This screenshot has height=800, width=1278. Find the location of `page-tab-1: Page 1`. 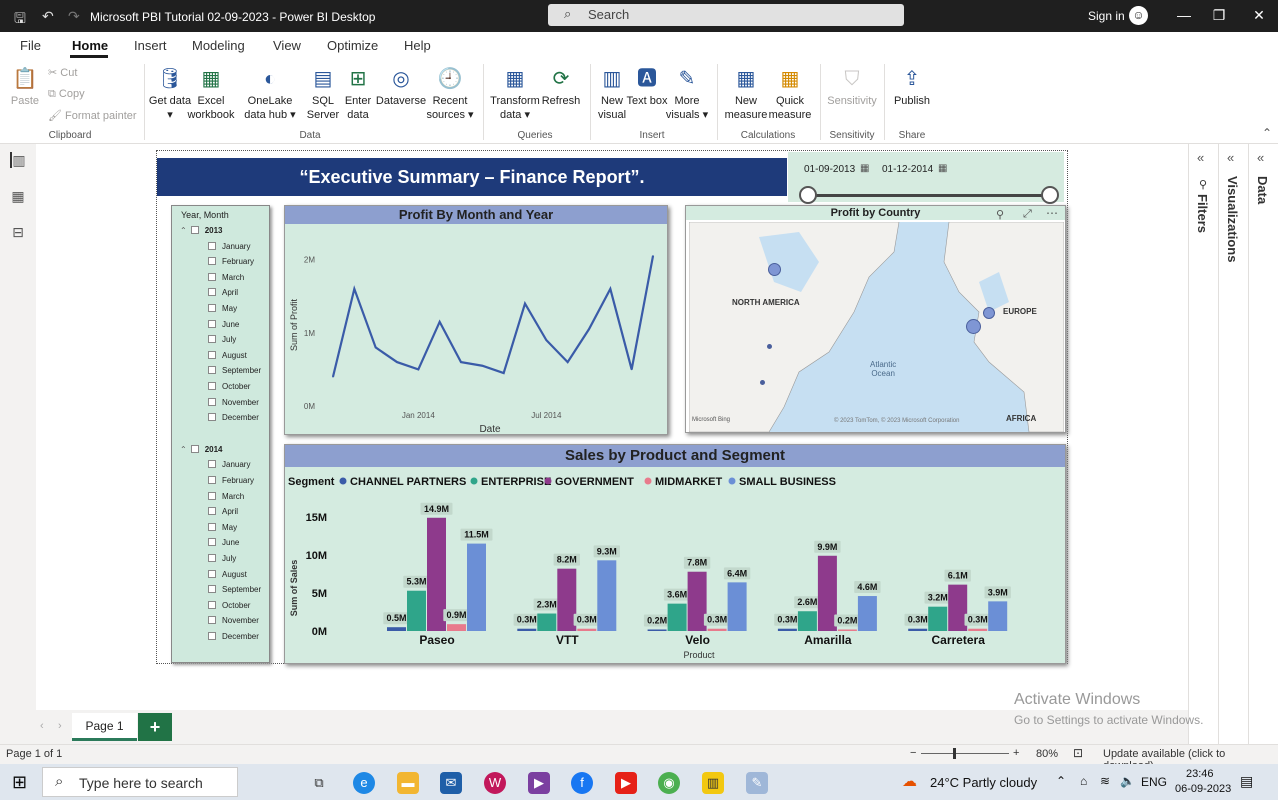

page-tab-1: Page 1 is located at coordinates (104, 727).